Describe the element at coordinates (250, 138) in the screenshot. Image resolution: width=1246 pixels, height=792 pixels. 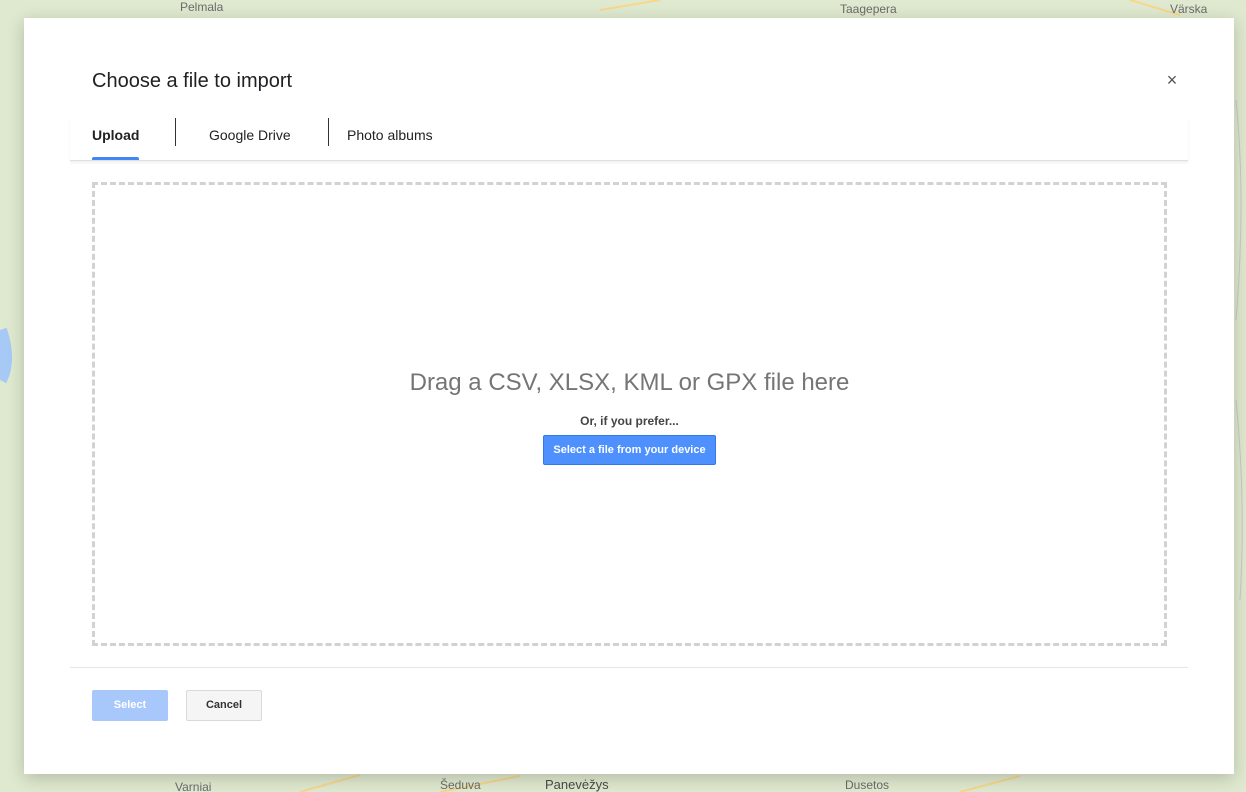
I see `tab-google-drive: Google Drive` at that location.